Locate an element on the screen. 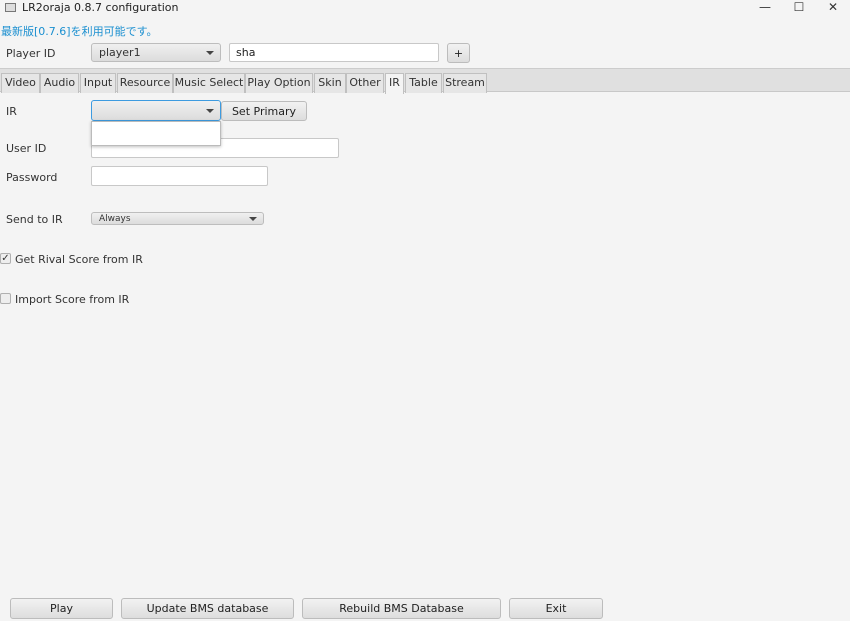  tab-play-option: Play Option is located at coordinates (279, 83).